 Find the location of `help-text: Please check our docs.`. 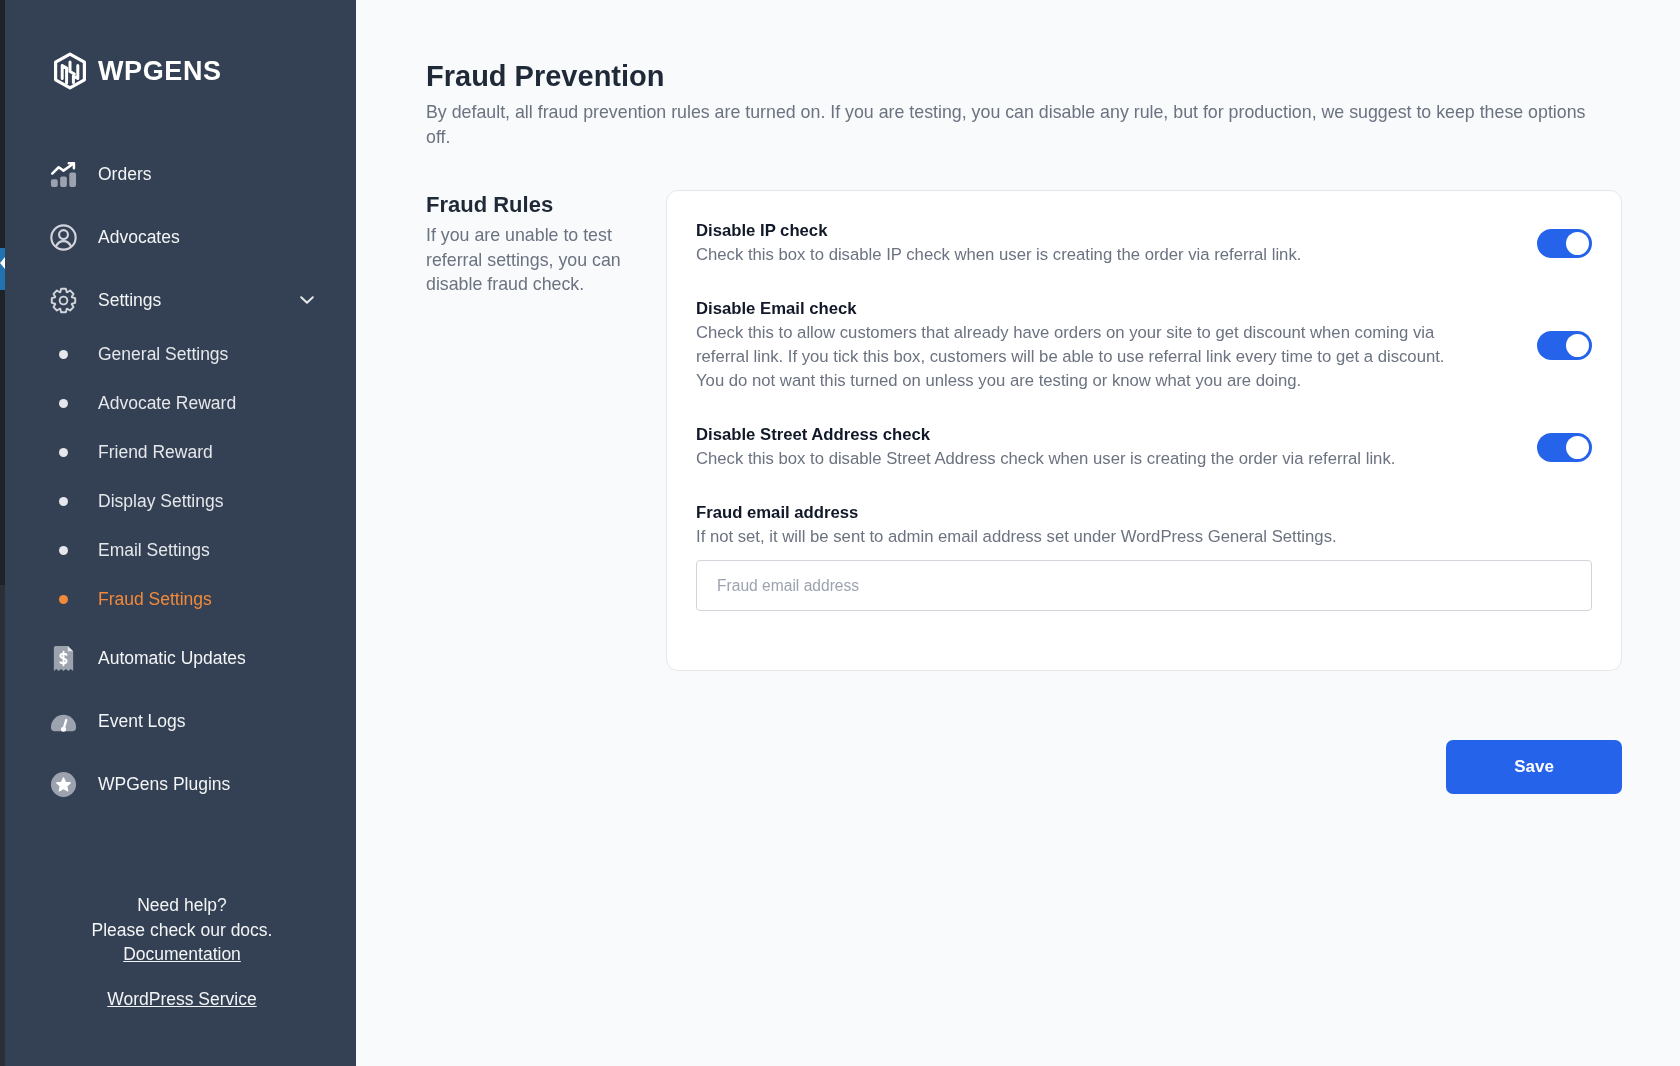

help-text: Please check our docs. is located at coordinates (182, 930).